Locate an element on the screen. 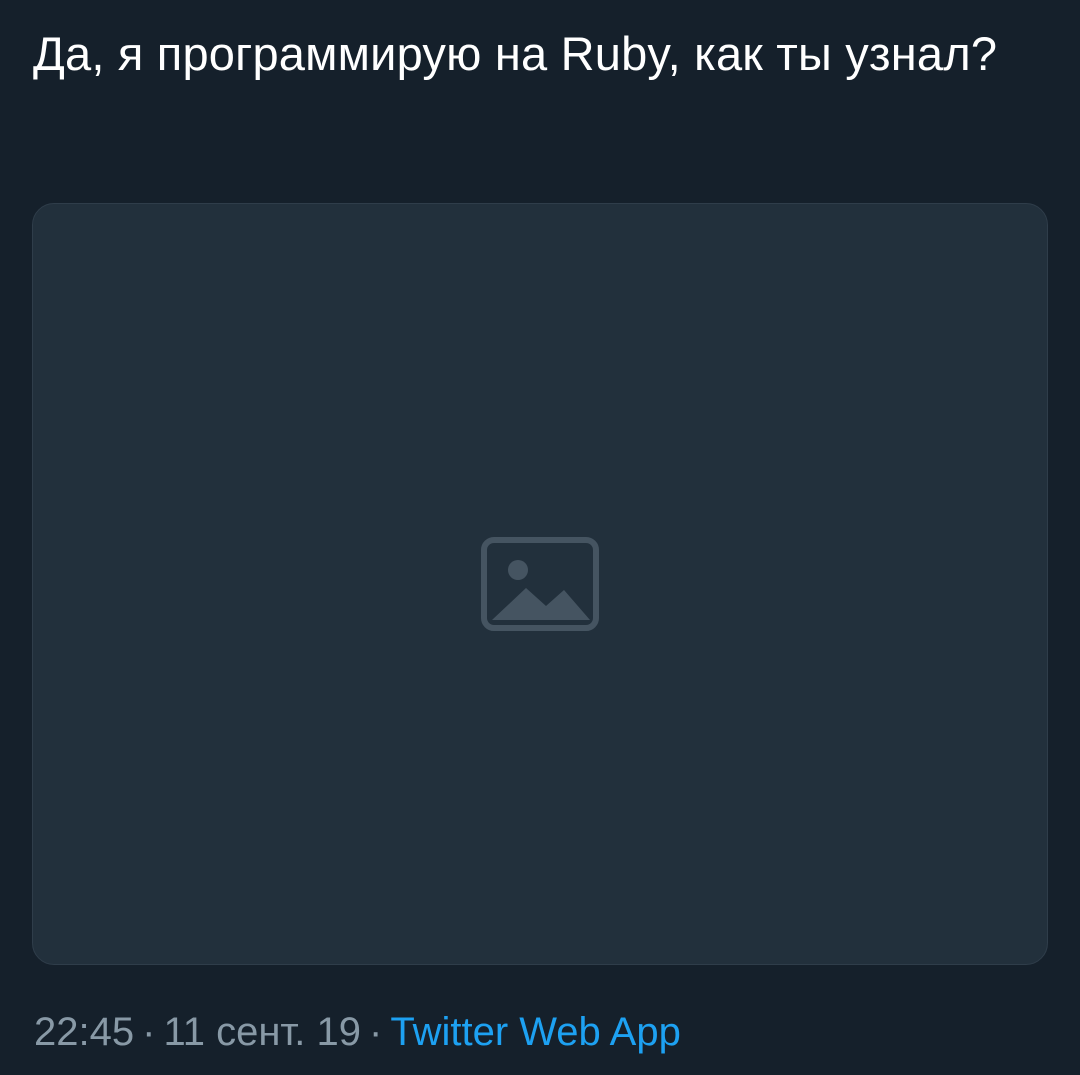  image-icon is located at coordinates (540, 584).